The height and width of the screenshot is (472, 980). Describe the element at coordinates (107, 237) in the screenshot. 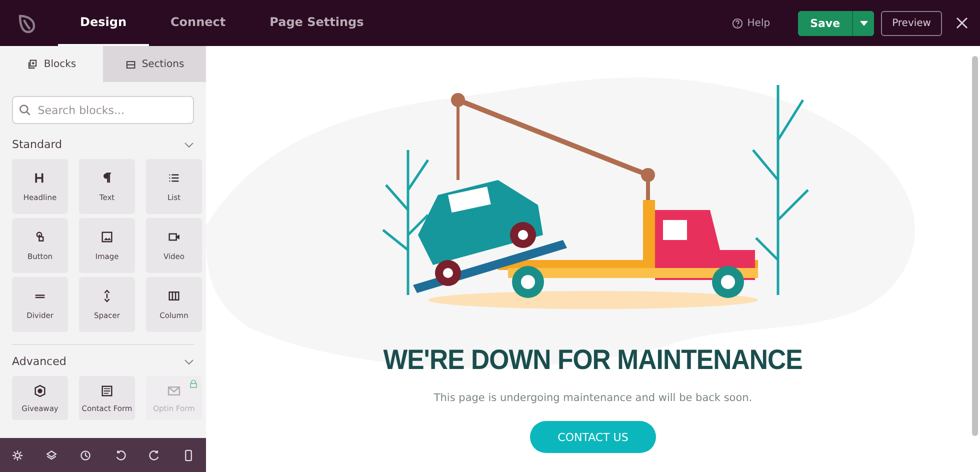

I see `image-icon` at that location.